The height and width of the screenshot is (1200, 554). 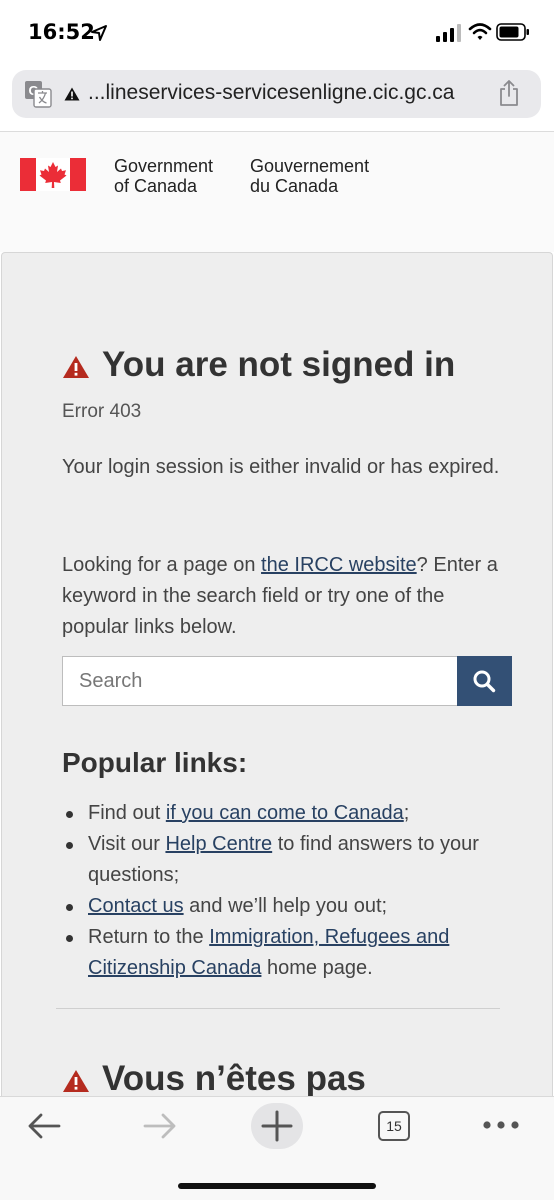 What do you see at coordinates (278, 1008) in the screenshot?
I see `language-divider` at bounding box center [278, 1008].